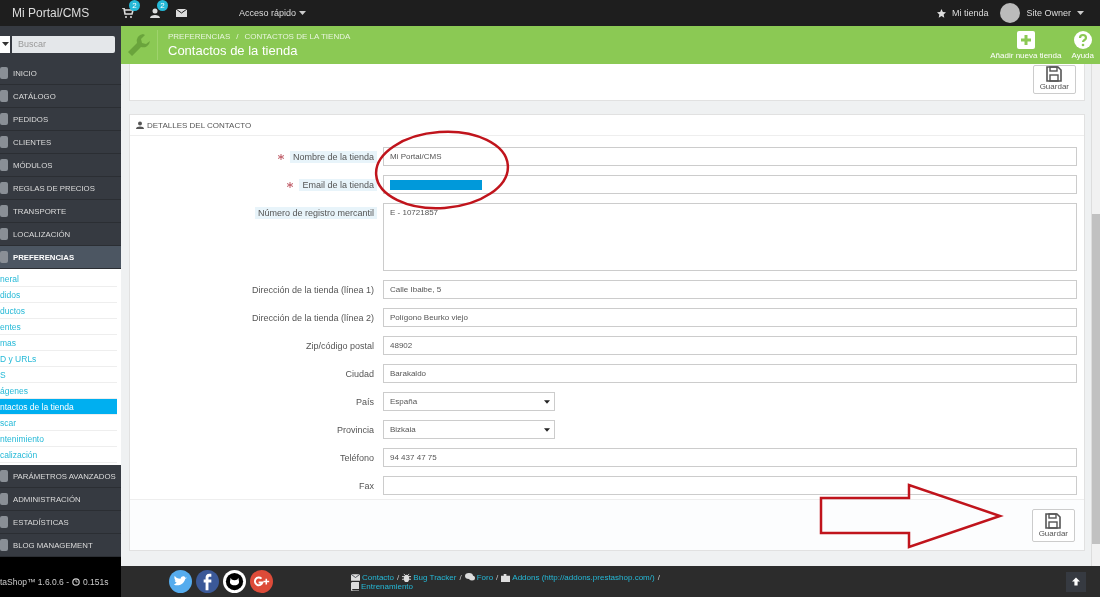 The width and height of the screenshot is (1100, 597). Describe the element at coordinates (730, 156) in the screenshot. I see `text-field: Mi Portal/CMS` at that location.